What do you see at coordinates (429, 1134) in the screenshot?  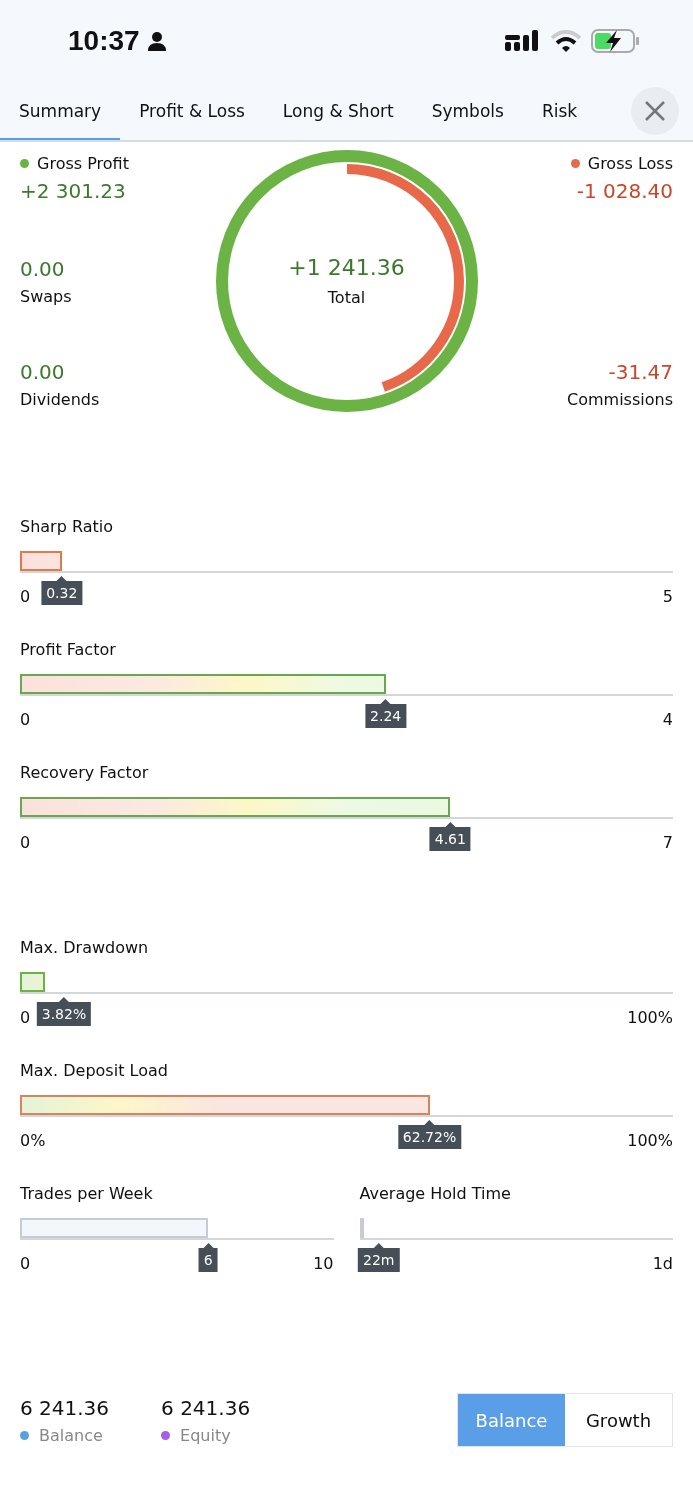 I see `value-tooltip: 62.72%` at bounding box center [429, 1134].